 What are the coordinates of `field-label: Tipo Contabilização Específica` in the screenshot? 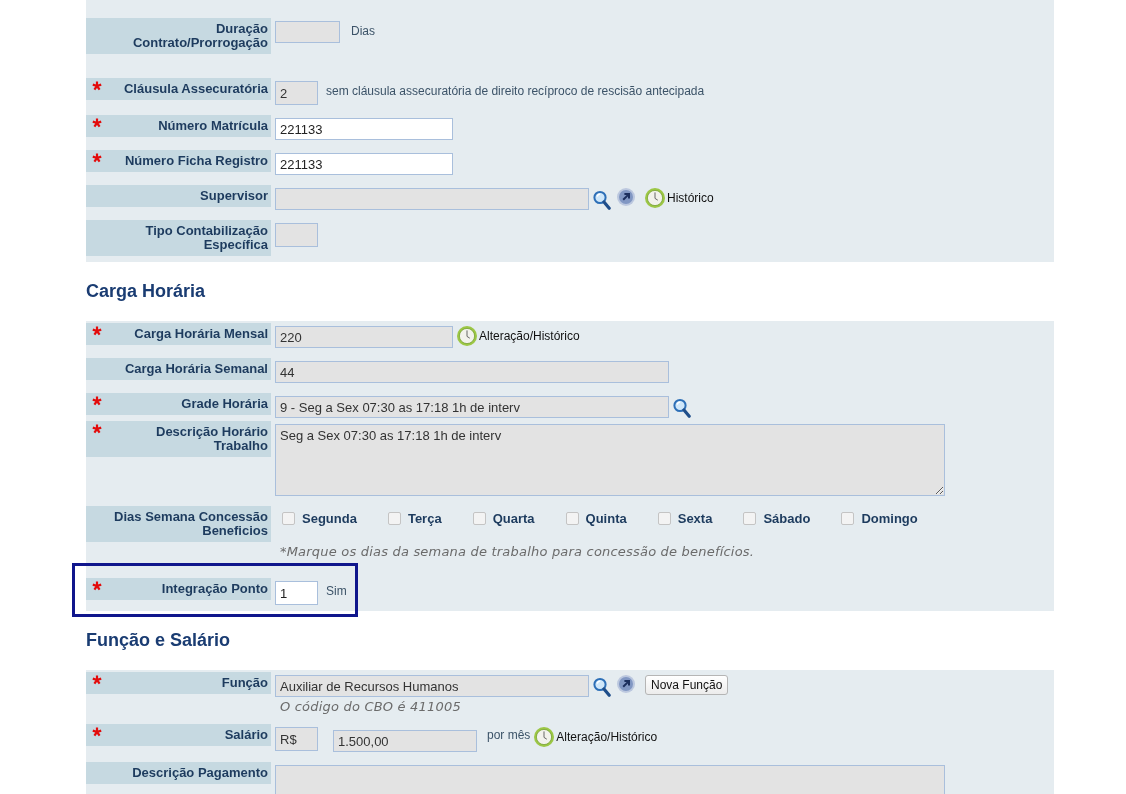 It's located at (206, 238).